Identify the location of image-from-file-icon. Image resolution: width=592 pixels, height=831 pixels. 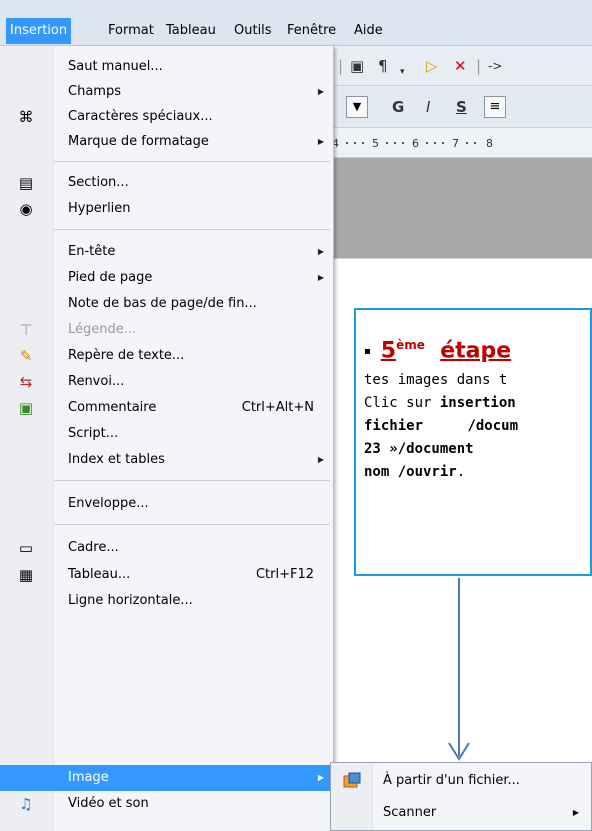
(352, 780).